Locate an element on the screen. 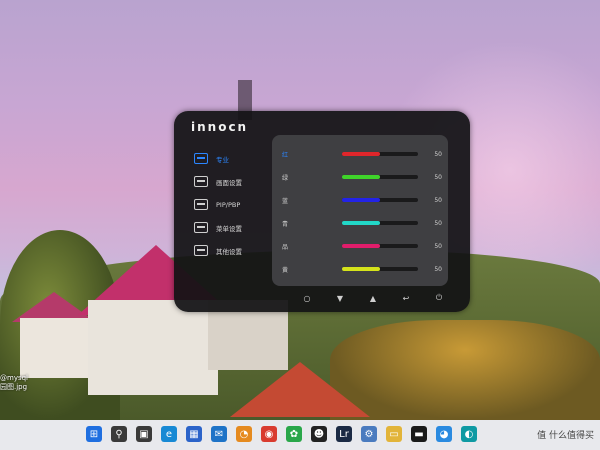 The width and height of the screenshot is (600, 450). search-icon: ⚲ is located at coordinates (119, 434).